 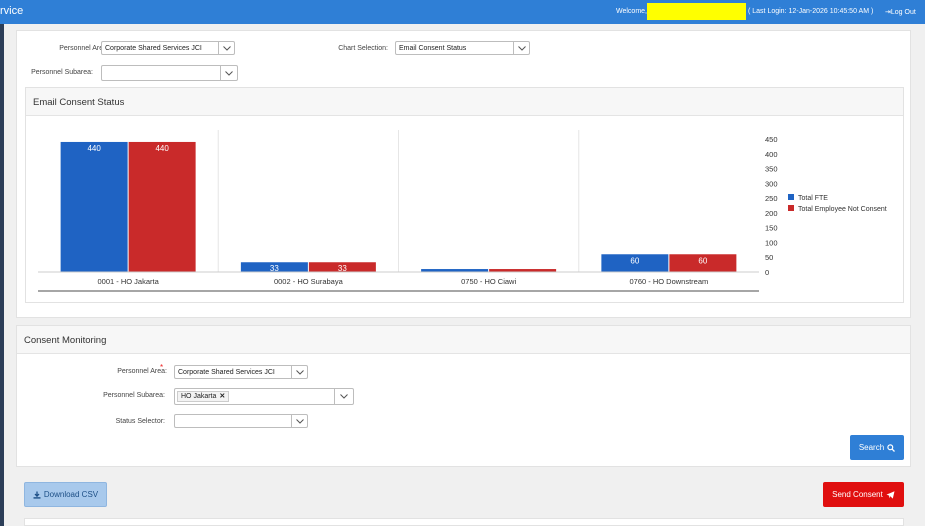 I want to click on sidebar-edge, so click(x=2, y=275).